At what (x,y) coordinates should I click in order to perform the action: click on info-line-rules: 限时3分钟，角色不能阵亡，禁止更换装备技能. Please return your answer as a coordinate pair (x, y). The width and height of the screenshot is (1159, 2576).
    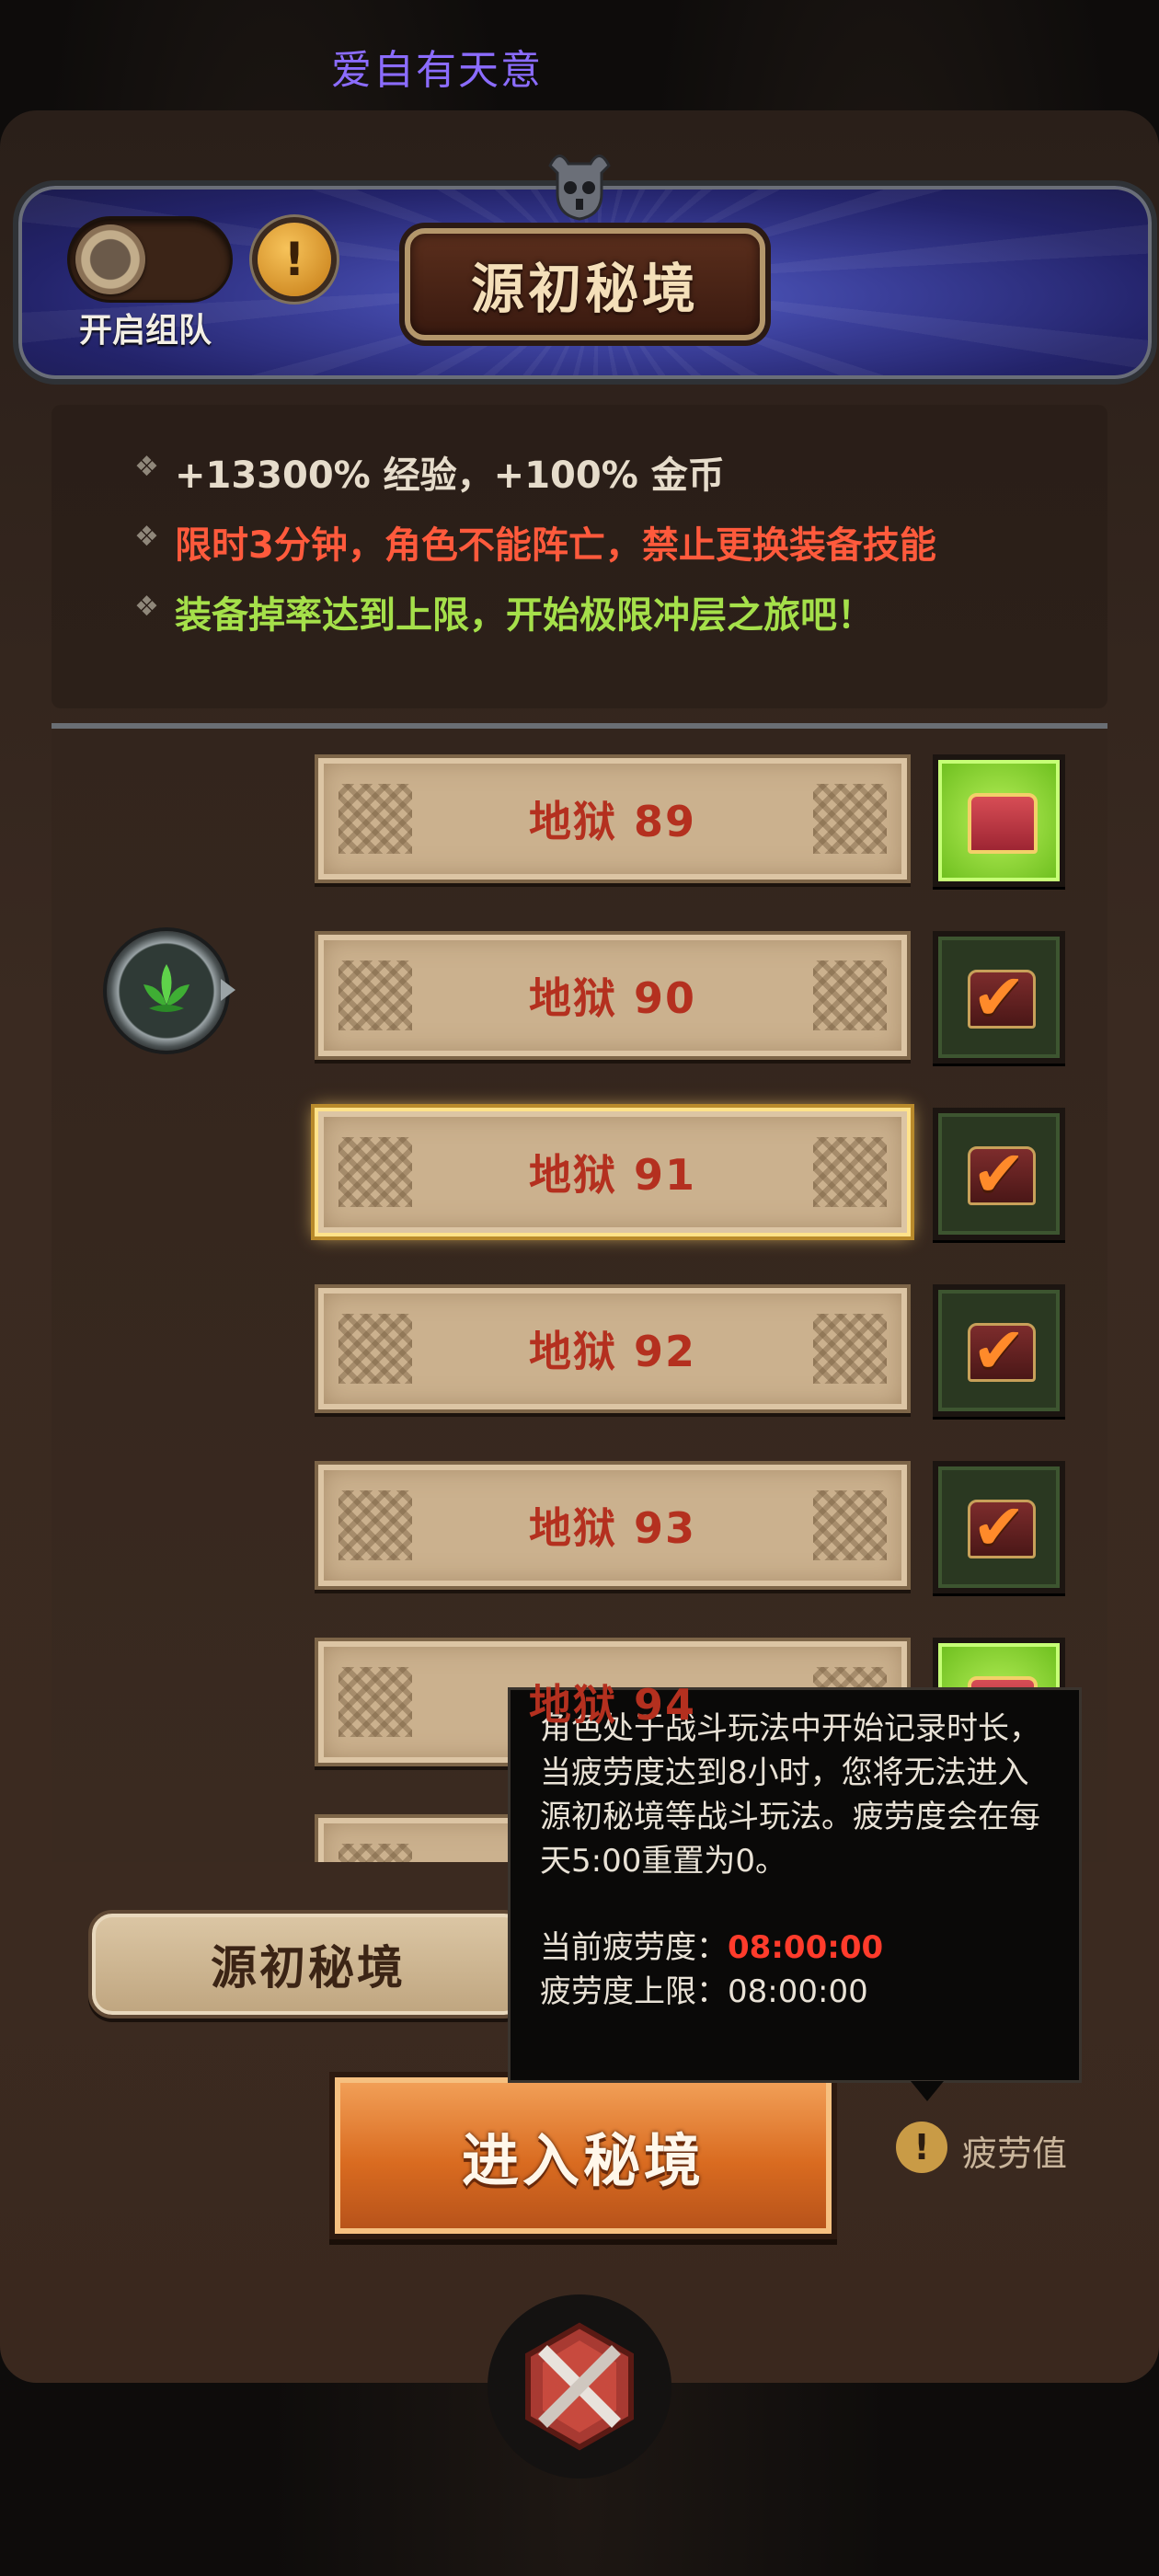
    Looking at the image, I should click on (555, 545).